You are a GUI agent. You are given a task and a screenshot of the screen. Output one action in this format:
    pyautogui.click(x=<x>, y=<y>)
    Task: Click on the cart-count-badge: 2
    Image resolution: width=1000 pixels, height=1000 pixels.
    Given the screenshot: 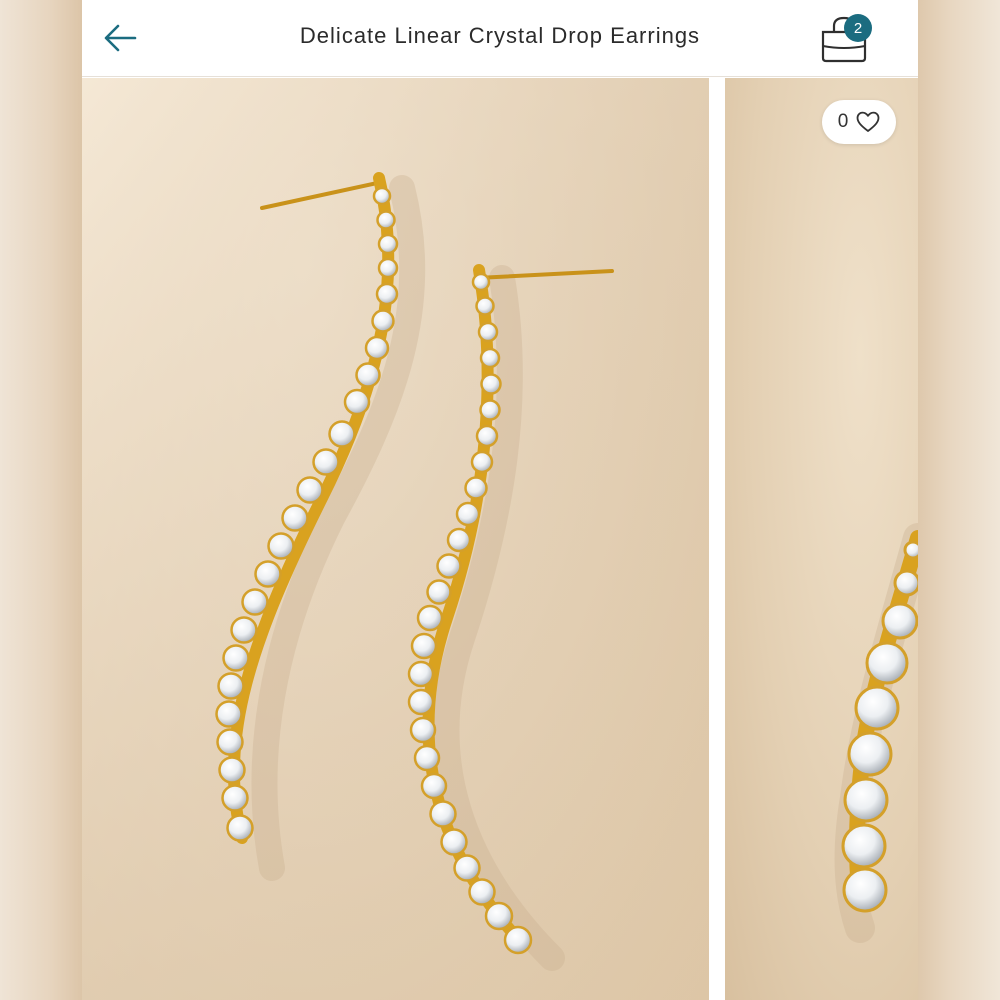 What is the action you would take?
    pyautogui.click(x=858, y=28)
    